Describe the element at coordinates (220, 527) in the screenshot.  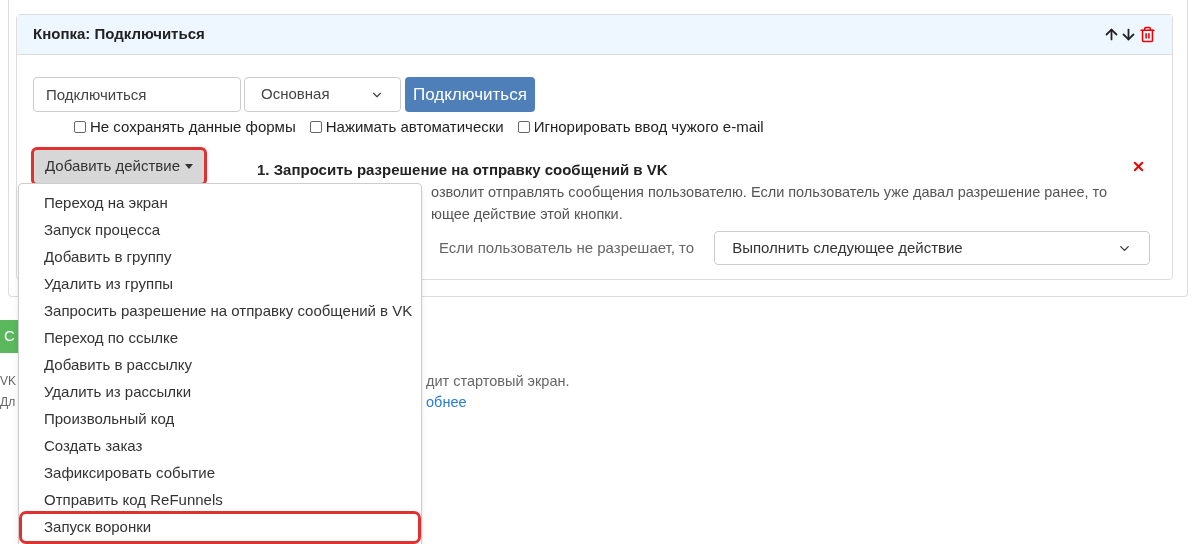
I see `menu-item: Запуск воронки` at that location.